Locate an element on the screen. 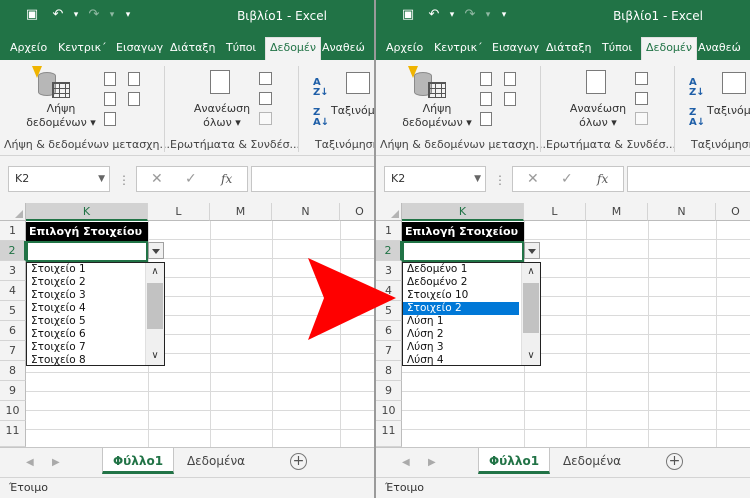 This screenshot has width=750, height=498. tab-review: Αναθεώ is located at coordinates (719, 49).